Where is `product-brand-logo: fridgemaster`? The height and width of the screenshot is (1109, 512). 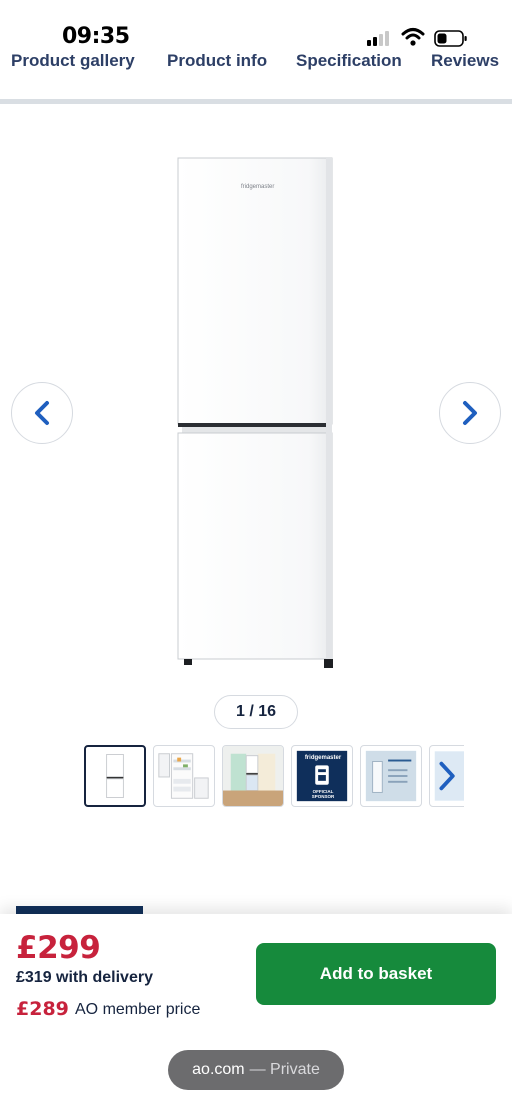
product-brand-logo: fridgemaster is located at coordinates (258, 187).